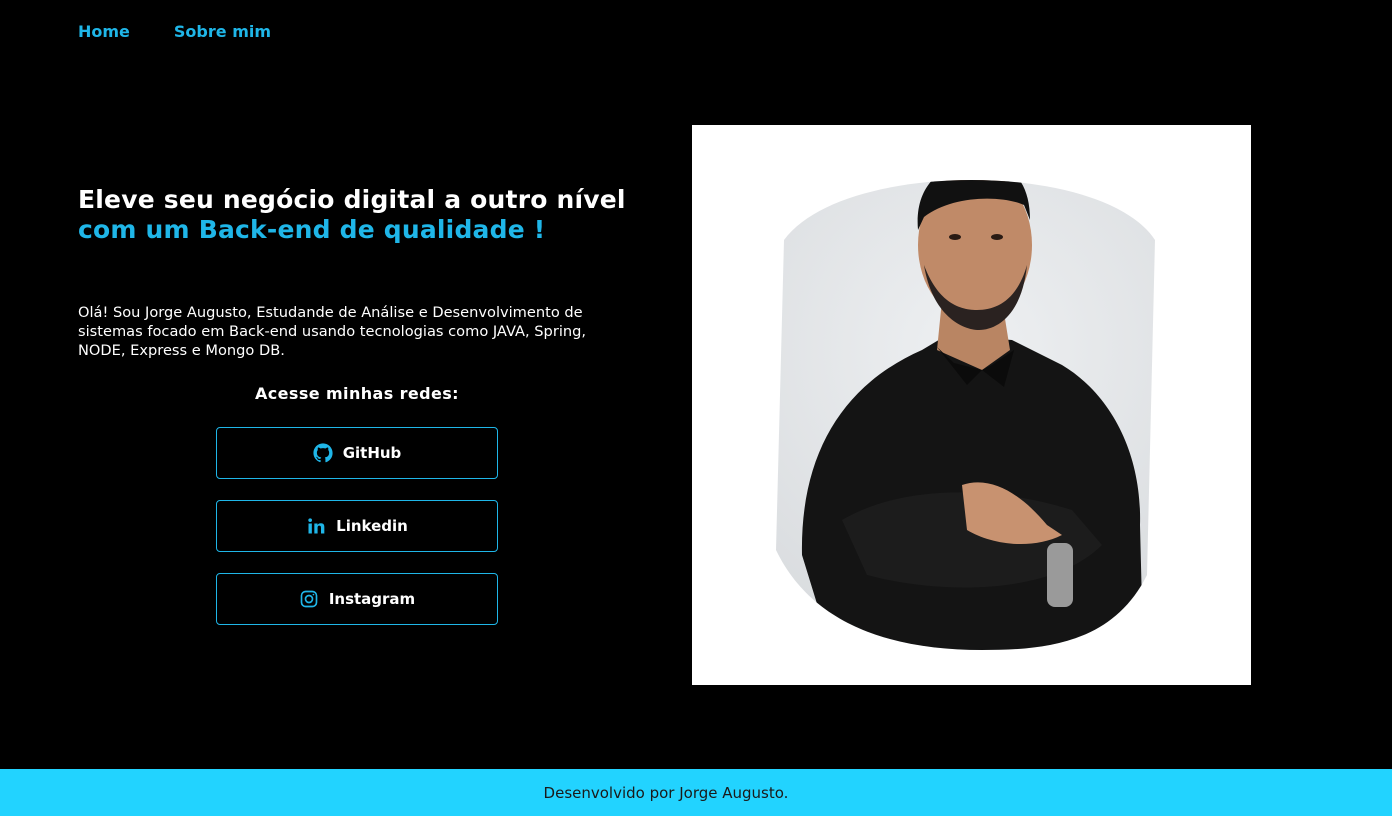 Image resolution: width=1392 pixels, height=816 pixels. What do you see at coordinates (312, 229) in the screenshot?
I see `headline-accent-part: com um Back-end de qualidade !` at bounding box center [312, 229].